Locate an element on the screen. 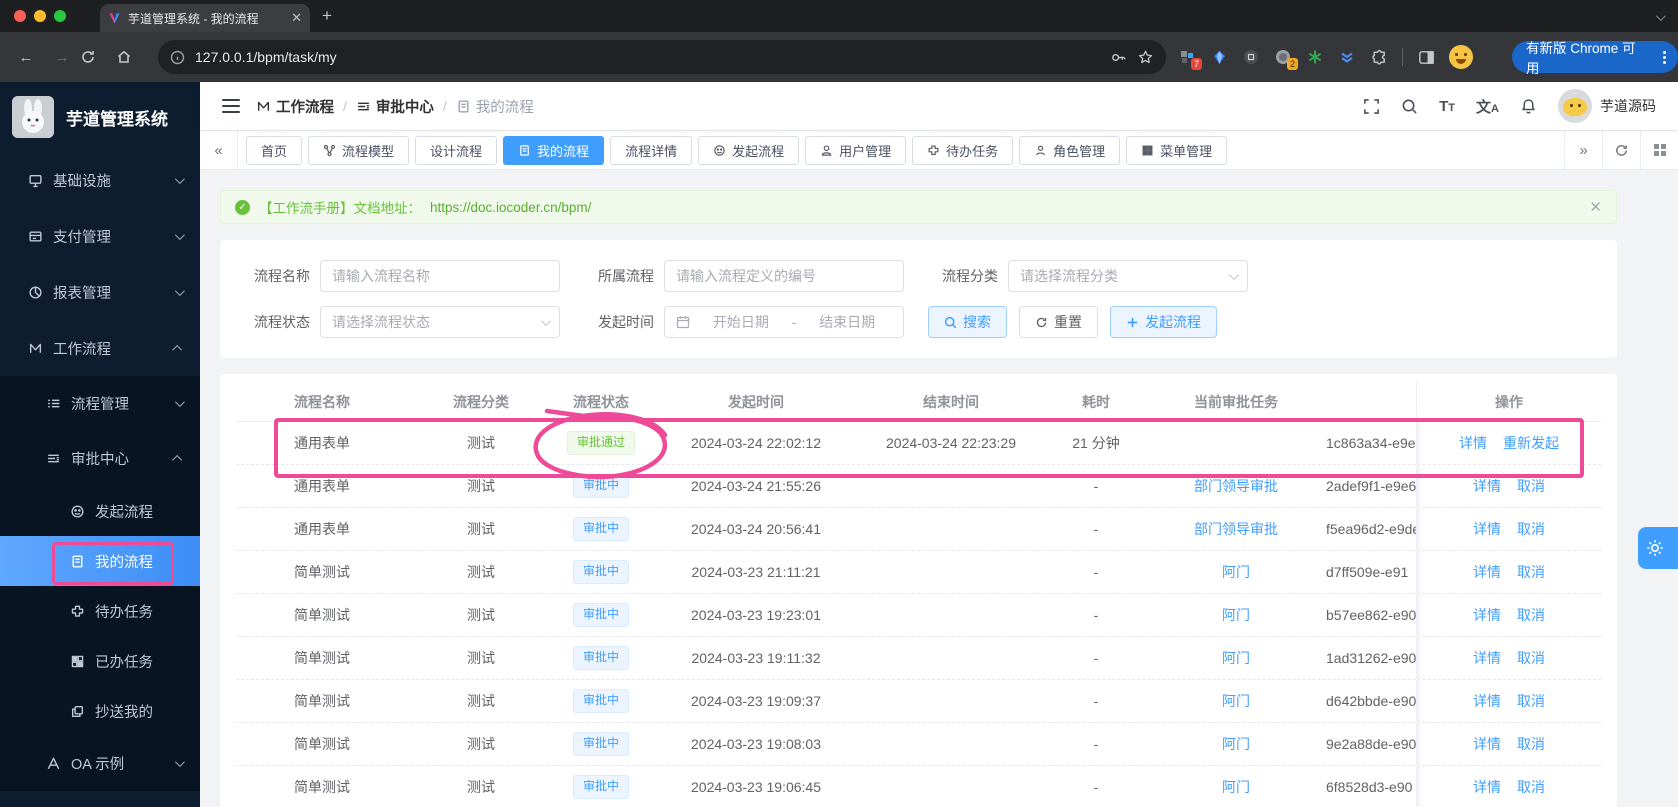  browser-menu-kebab-icon is located at coordinates (1664, 57).